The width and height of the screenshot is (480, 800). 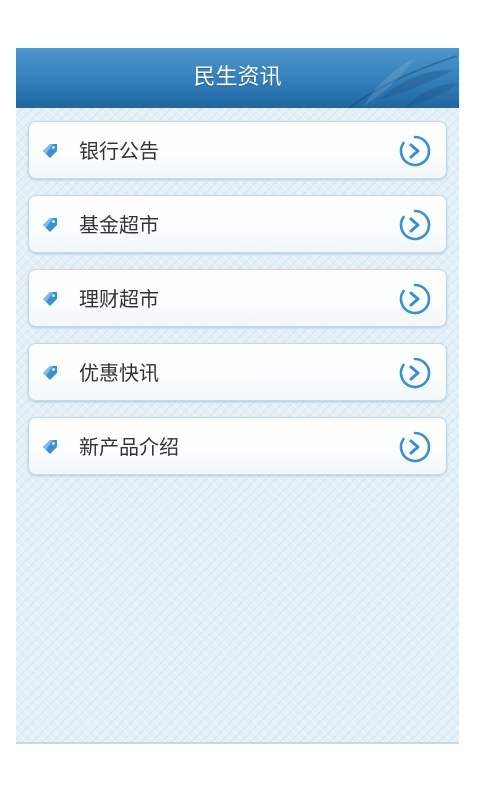 What do you see at coordinates (119, 373) in the screenshot?
I see `menu-item-label: 优惠快讯` at bounding box center [119, 373].